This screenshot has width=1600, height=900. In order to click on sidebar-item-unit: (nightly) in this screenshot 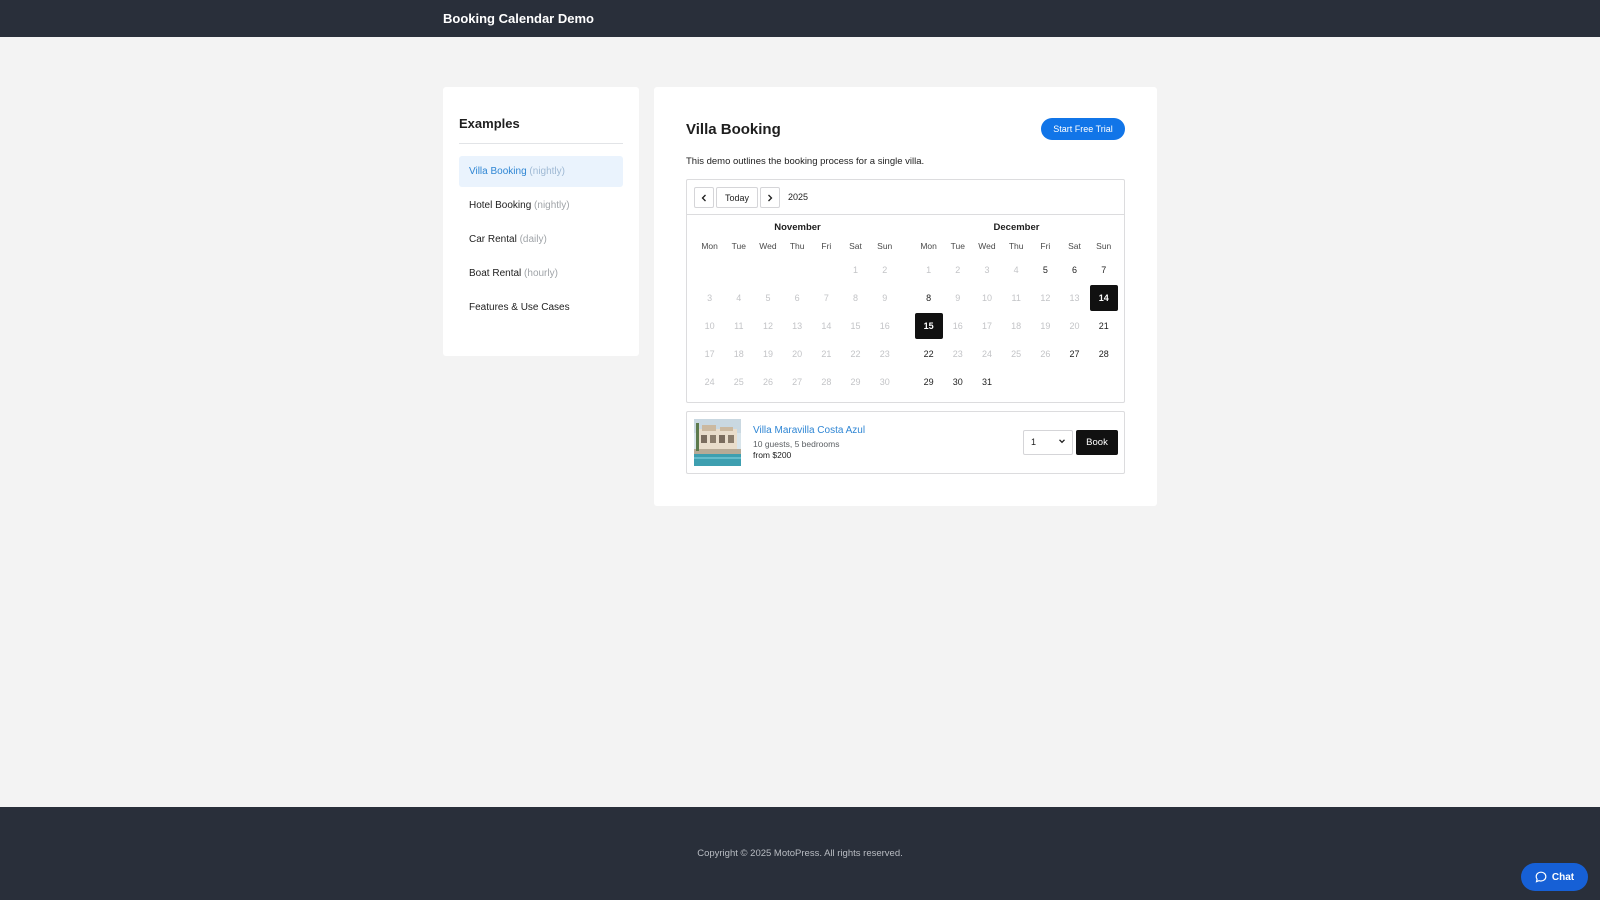, I will do `click(552, 205)`.